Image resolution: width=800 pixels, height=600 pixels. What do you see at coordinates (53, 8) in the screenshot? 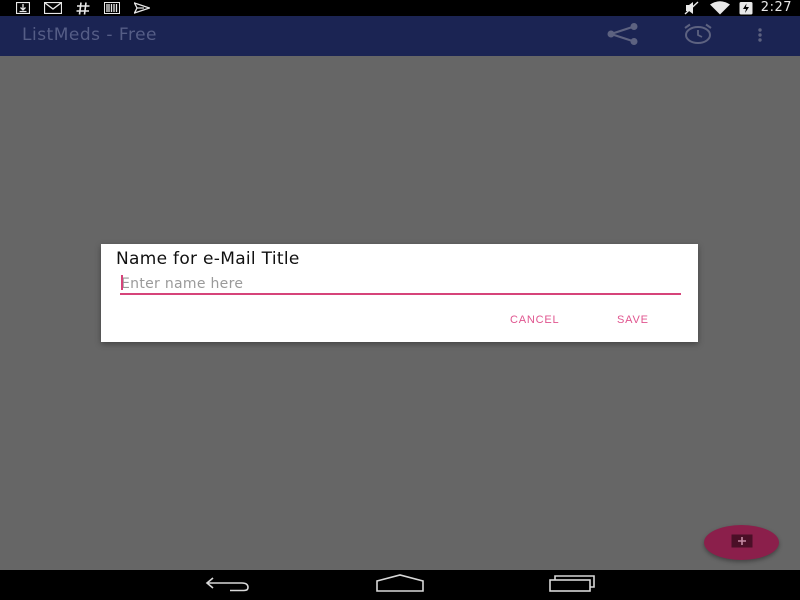
I see `gmail-icon` at bounding box center [53, 8].